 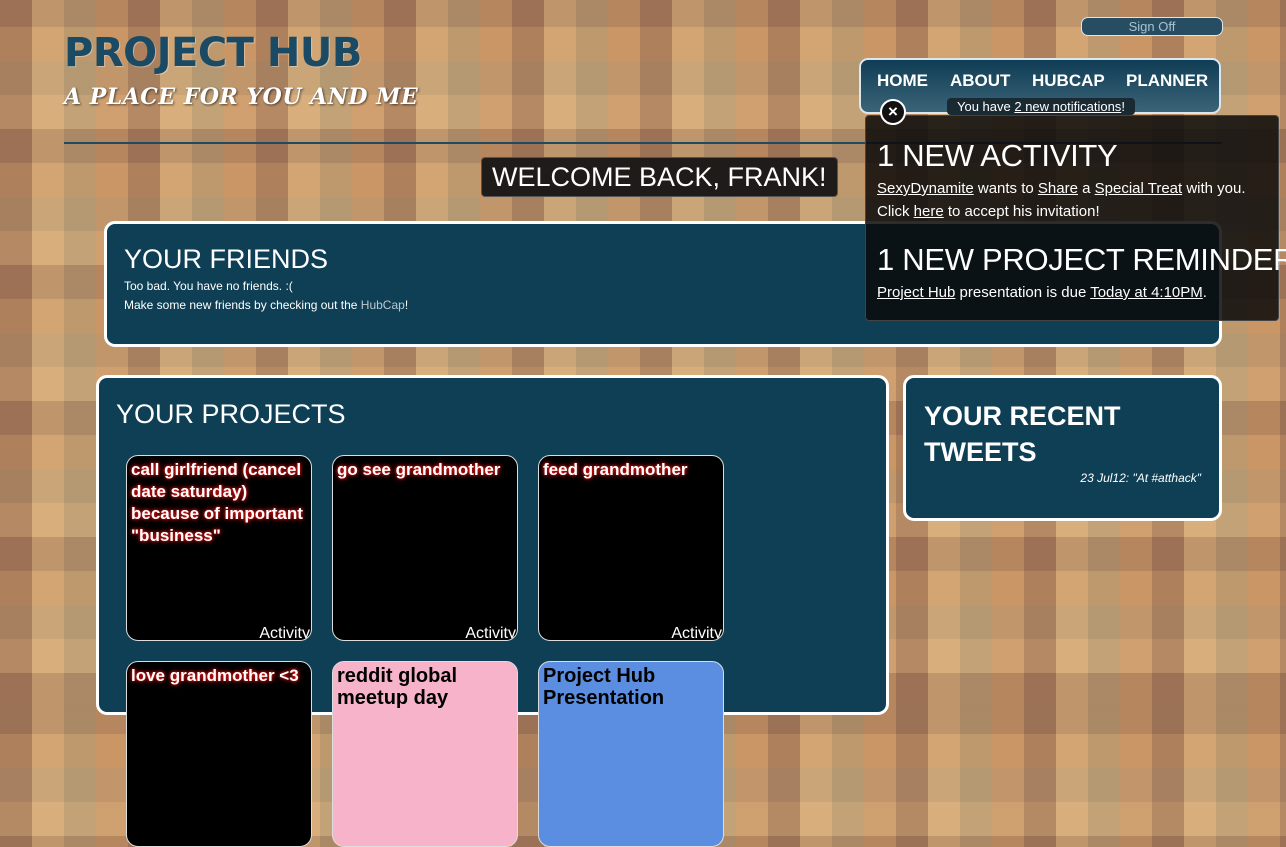 I want to click on hubcap-link: HubCap, so click(x=383, y=305).